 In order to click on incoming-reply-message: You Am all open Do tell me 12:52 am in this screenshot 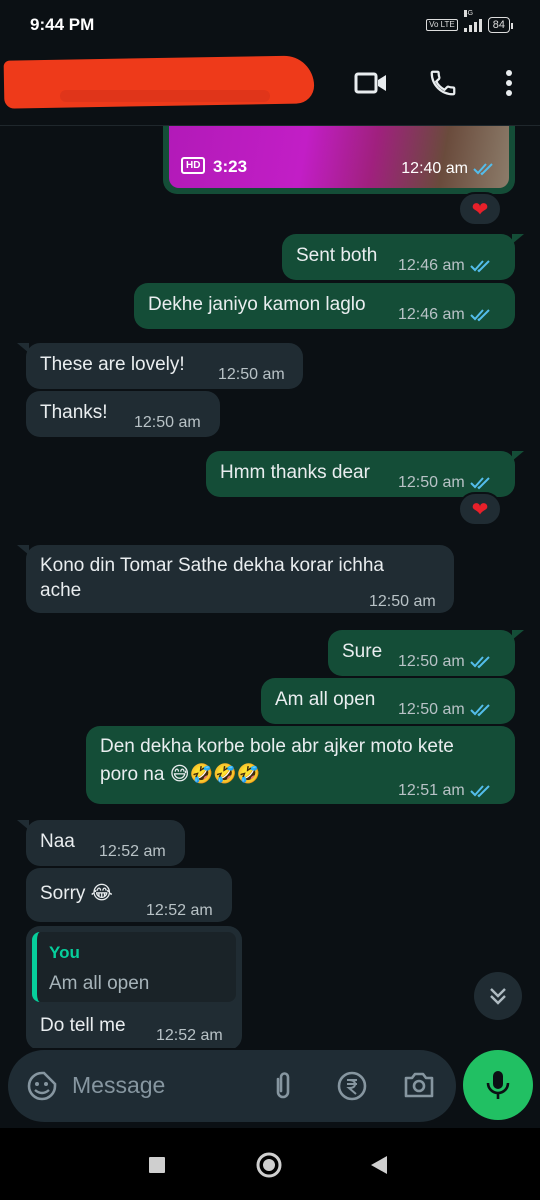, I will do `click(134, 987)`.